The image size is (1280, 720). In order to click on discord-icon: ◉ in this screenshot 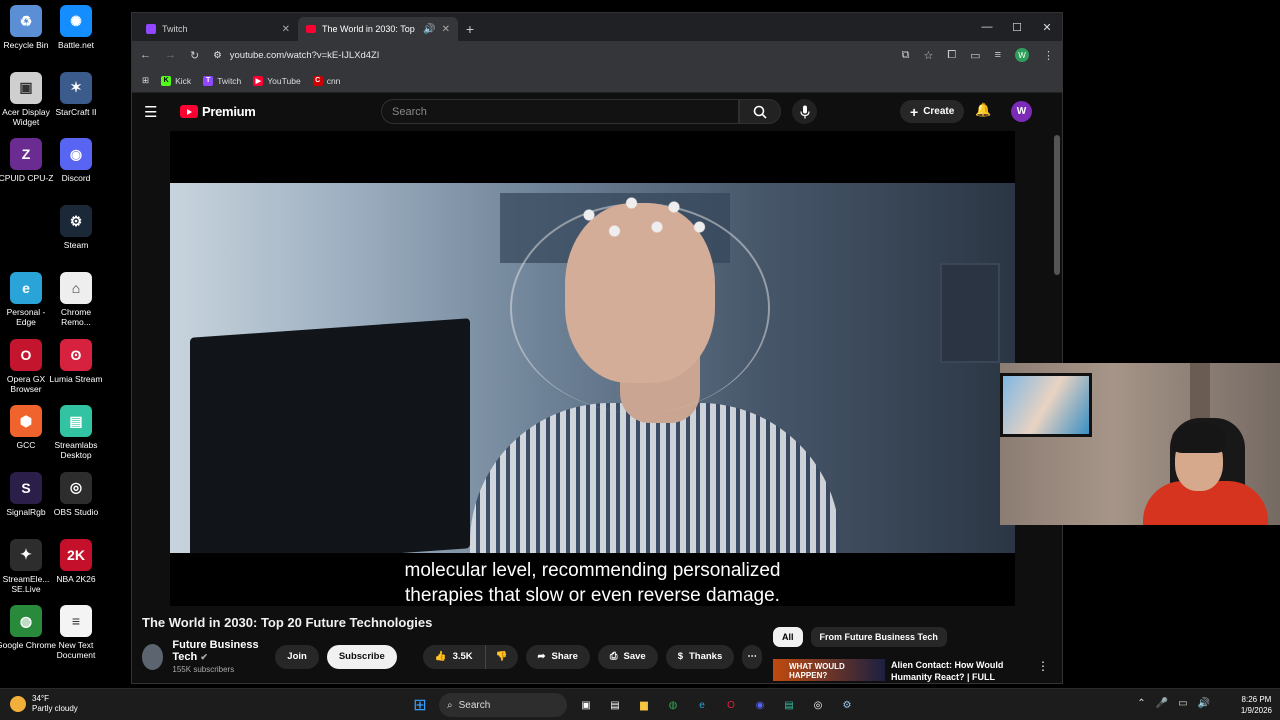, I will do `click(760, 705)`.